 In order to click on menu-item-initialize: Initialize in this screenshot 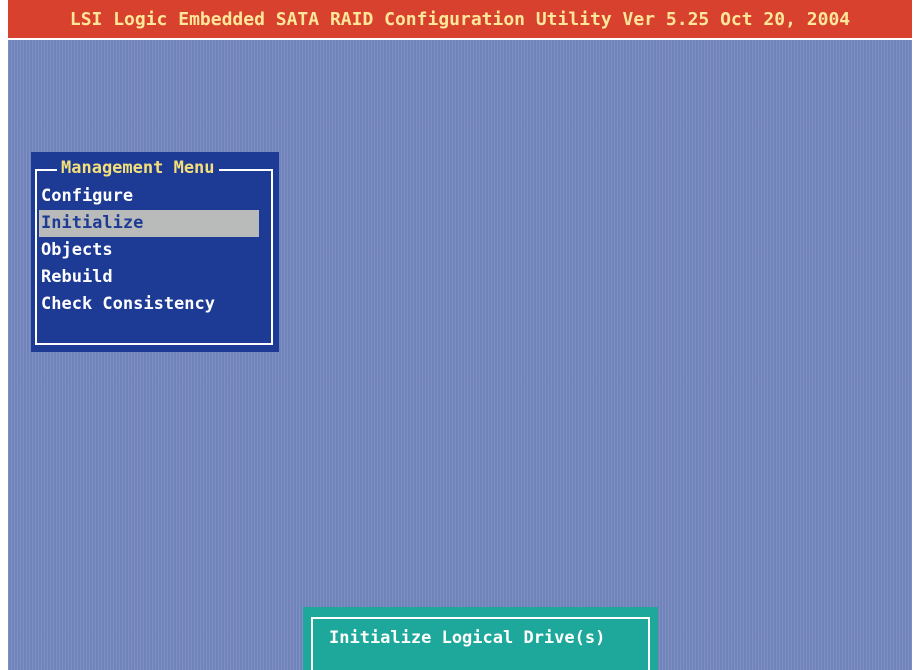, I will do `click(149, 223)`.